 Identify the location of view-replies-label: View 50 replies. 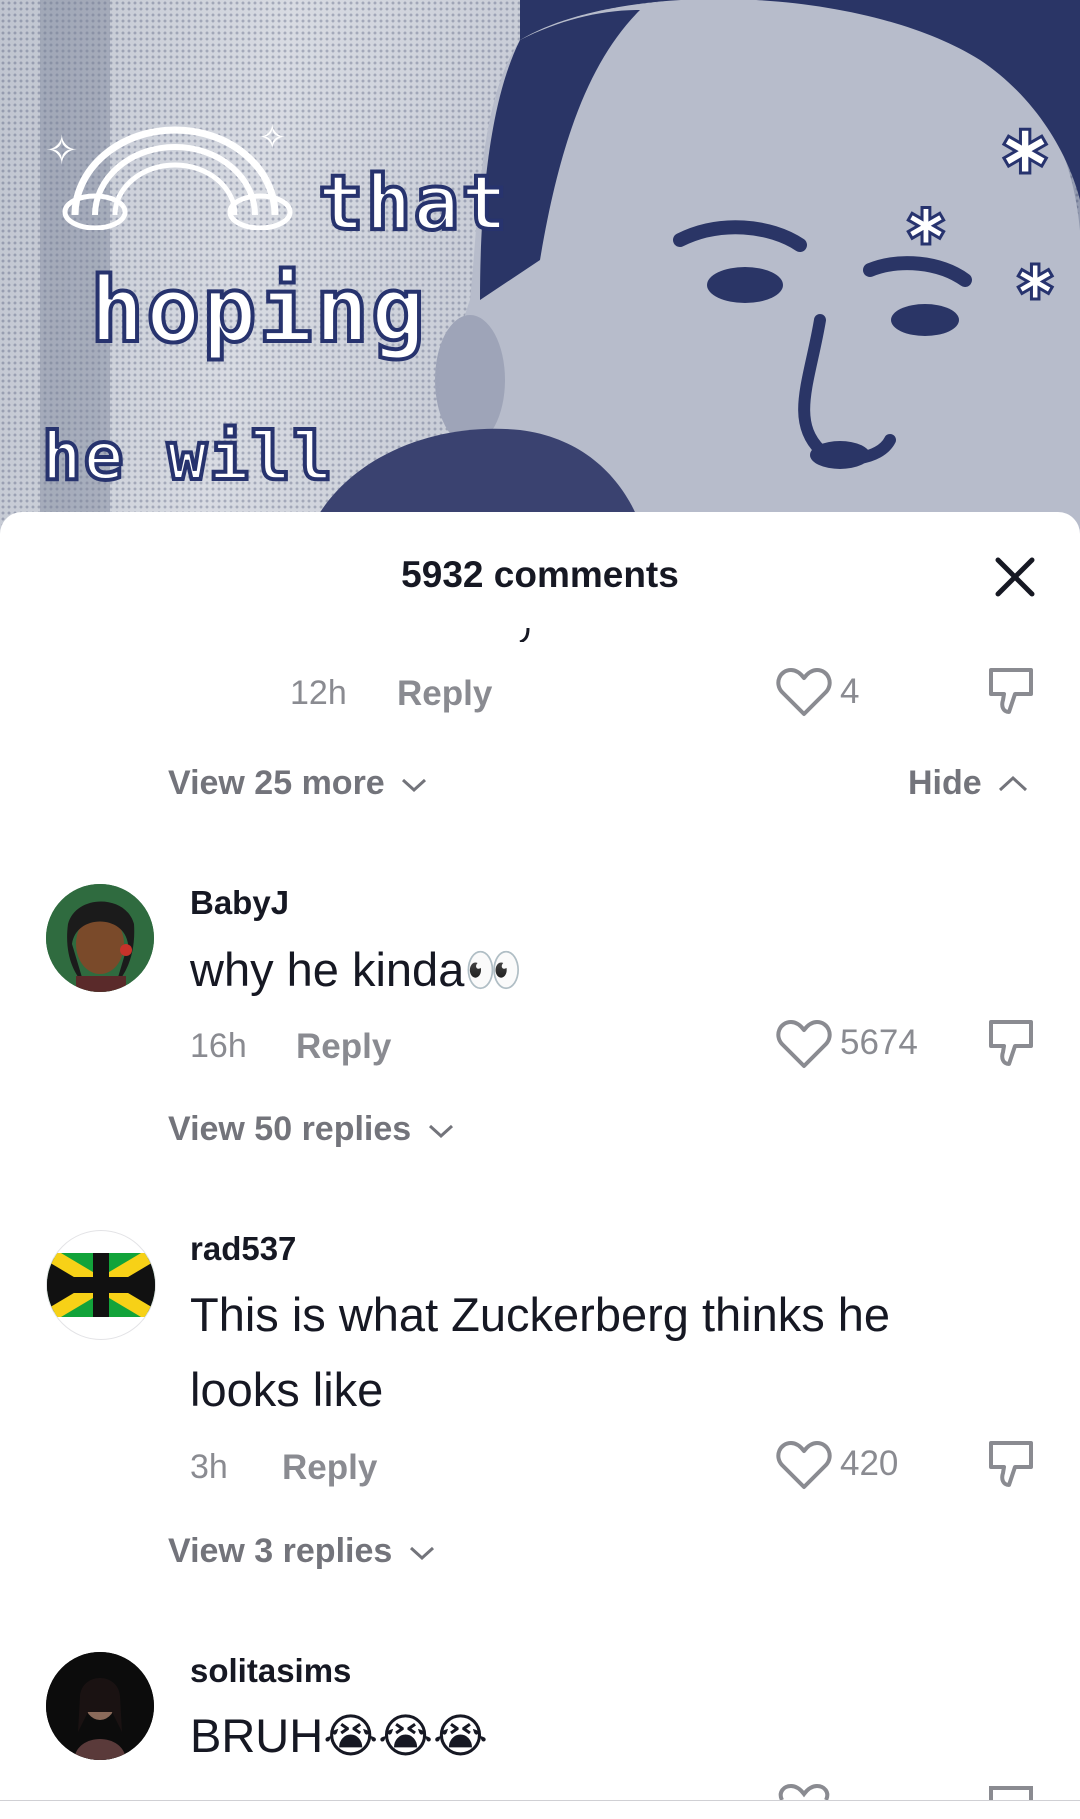
(290, 1129).